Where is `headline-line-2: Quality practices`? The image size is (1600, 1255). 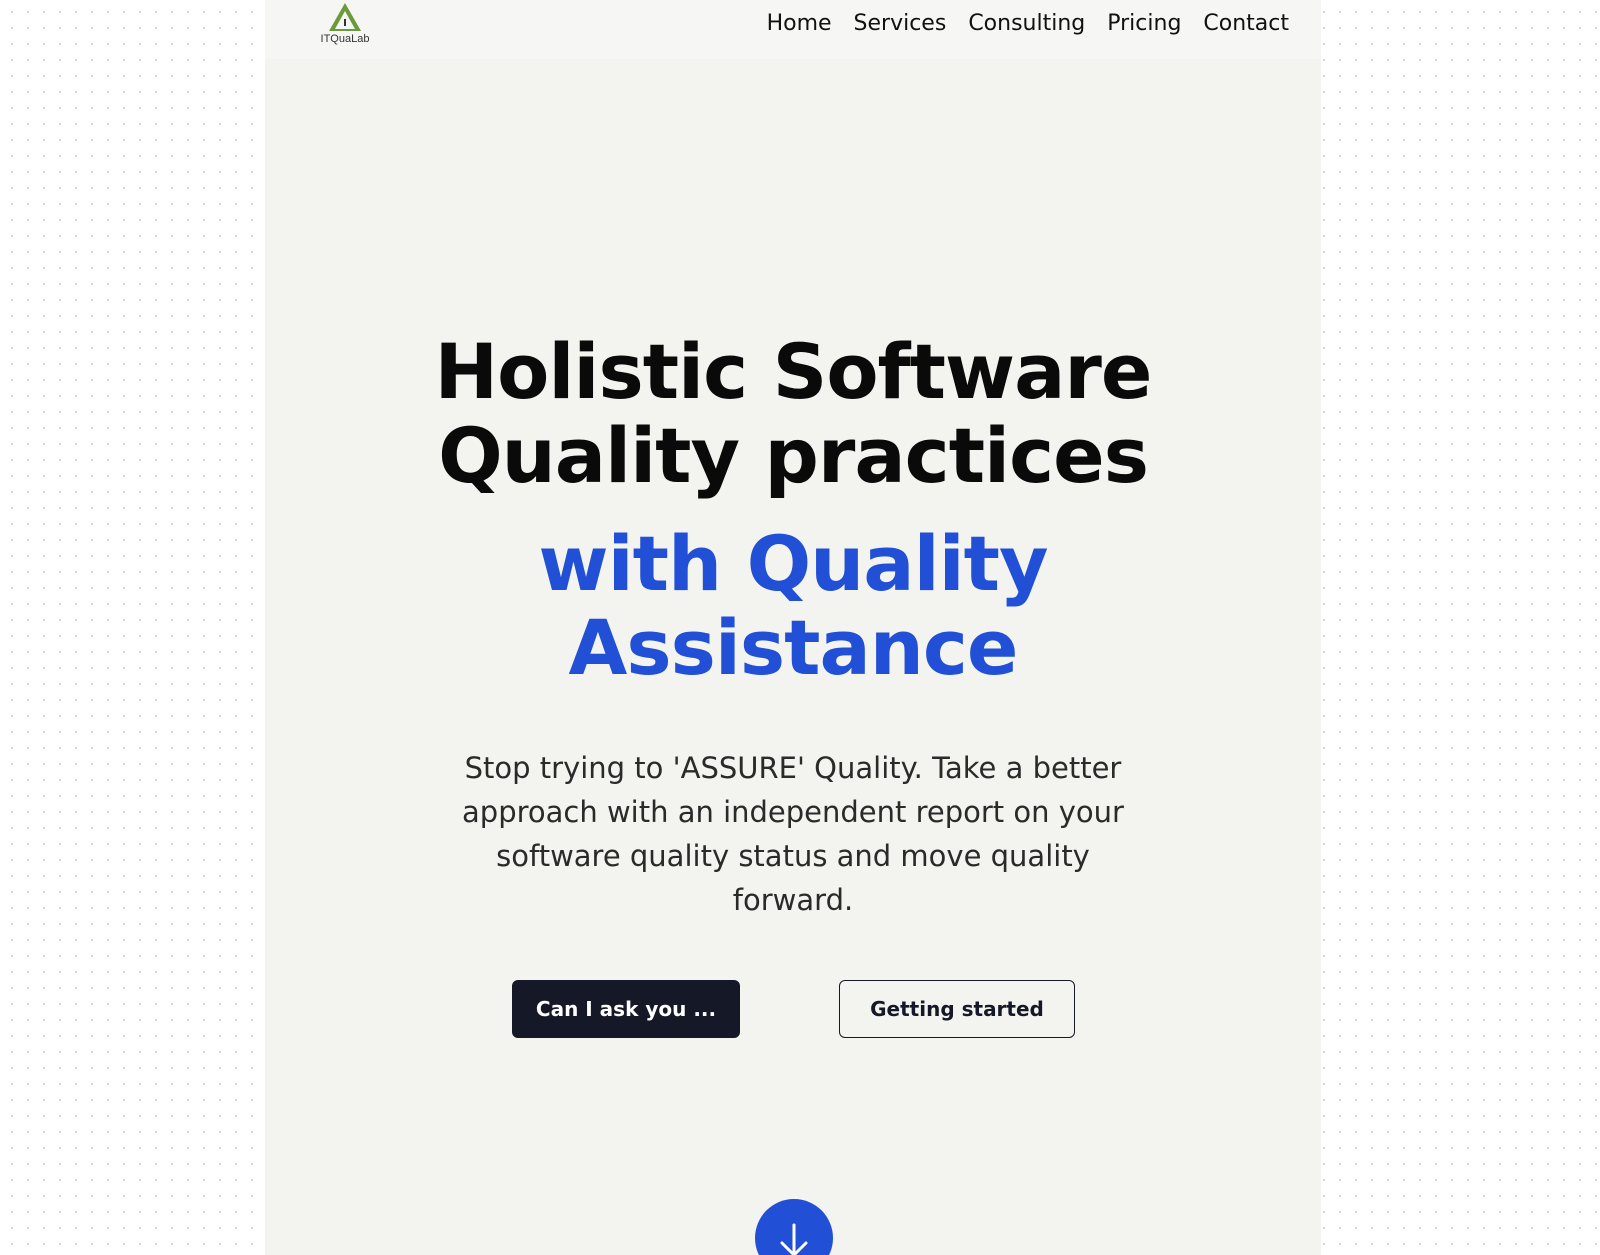
headline-line-2: Quality practices is located at coordinates (793, 455).